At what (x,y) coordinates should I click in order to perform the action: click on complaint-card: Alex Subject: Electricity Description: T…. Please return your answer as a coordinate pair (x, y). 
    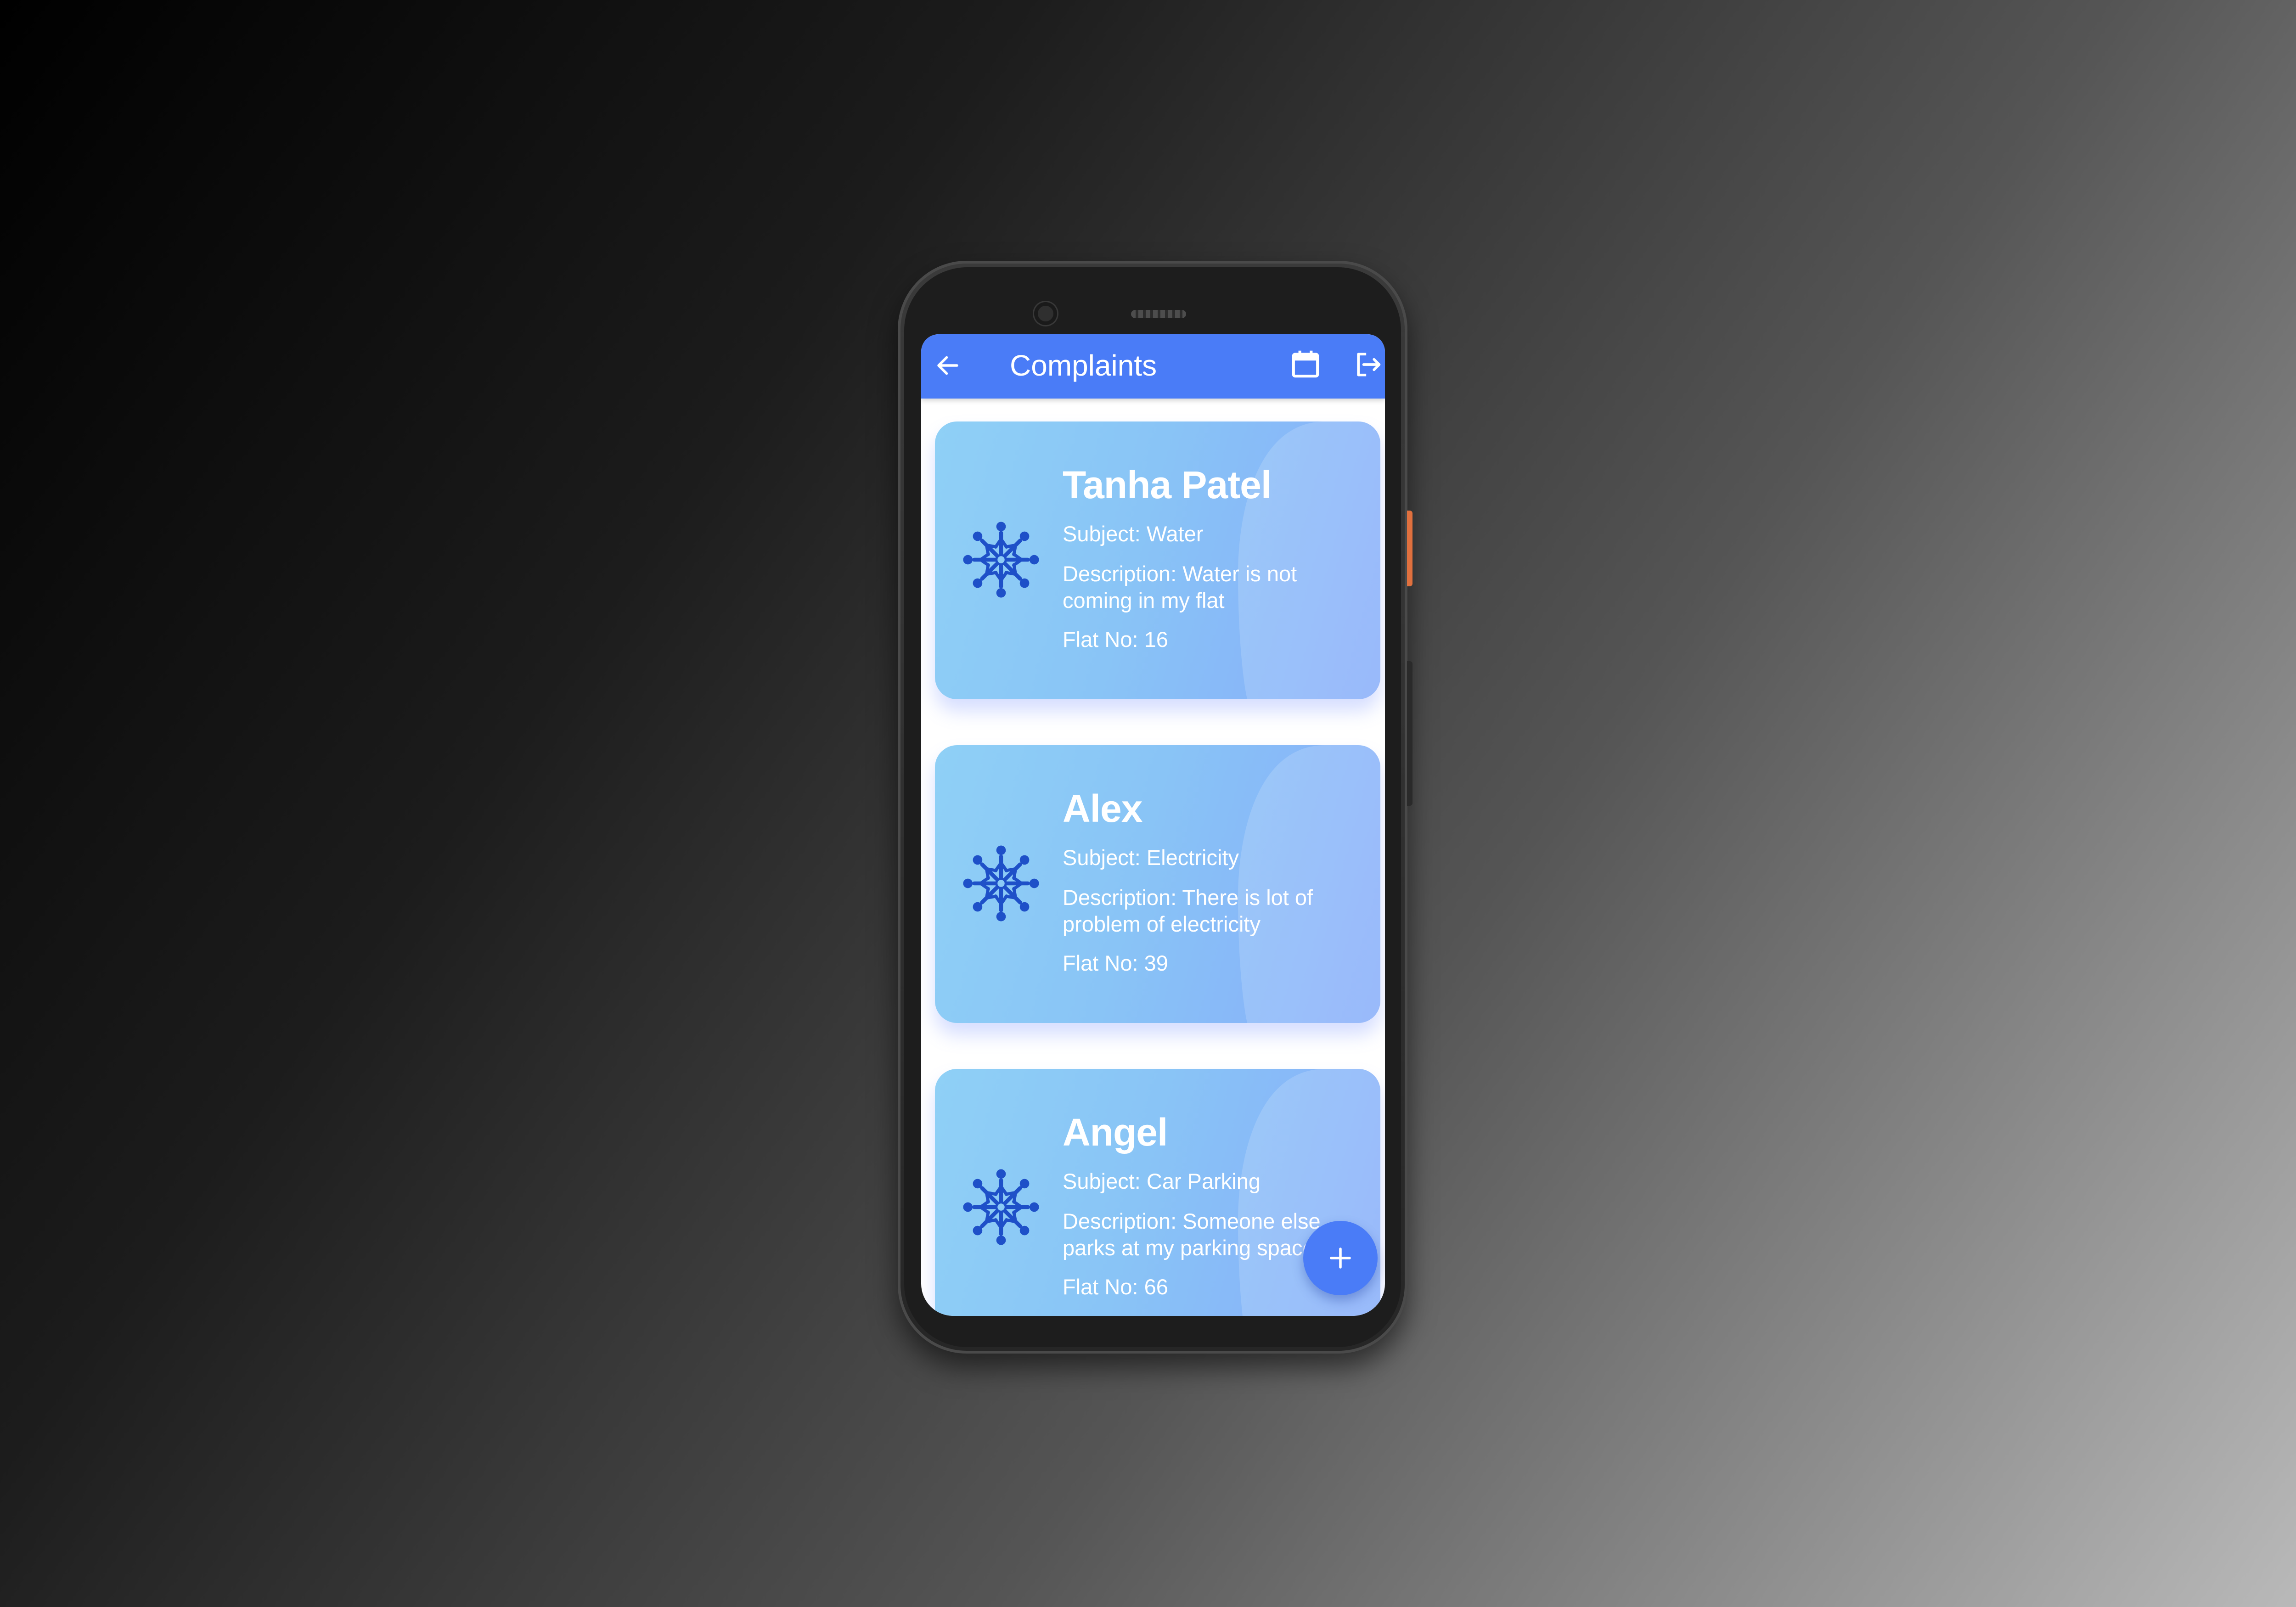
    Looking at the image, I should click on (1157, 884).